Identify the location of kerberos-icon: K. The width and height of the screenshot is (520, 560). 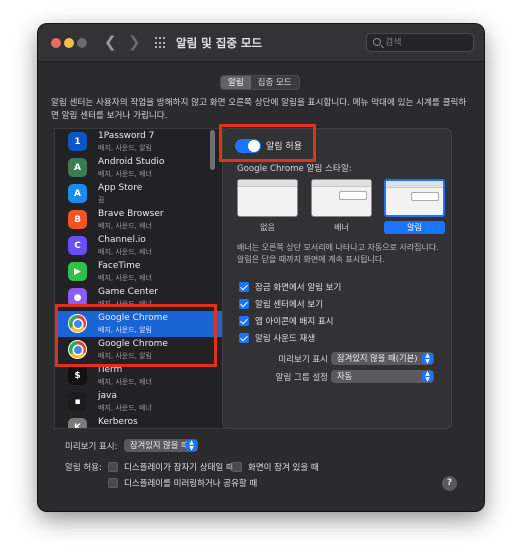
(77, 423).